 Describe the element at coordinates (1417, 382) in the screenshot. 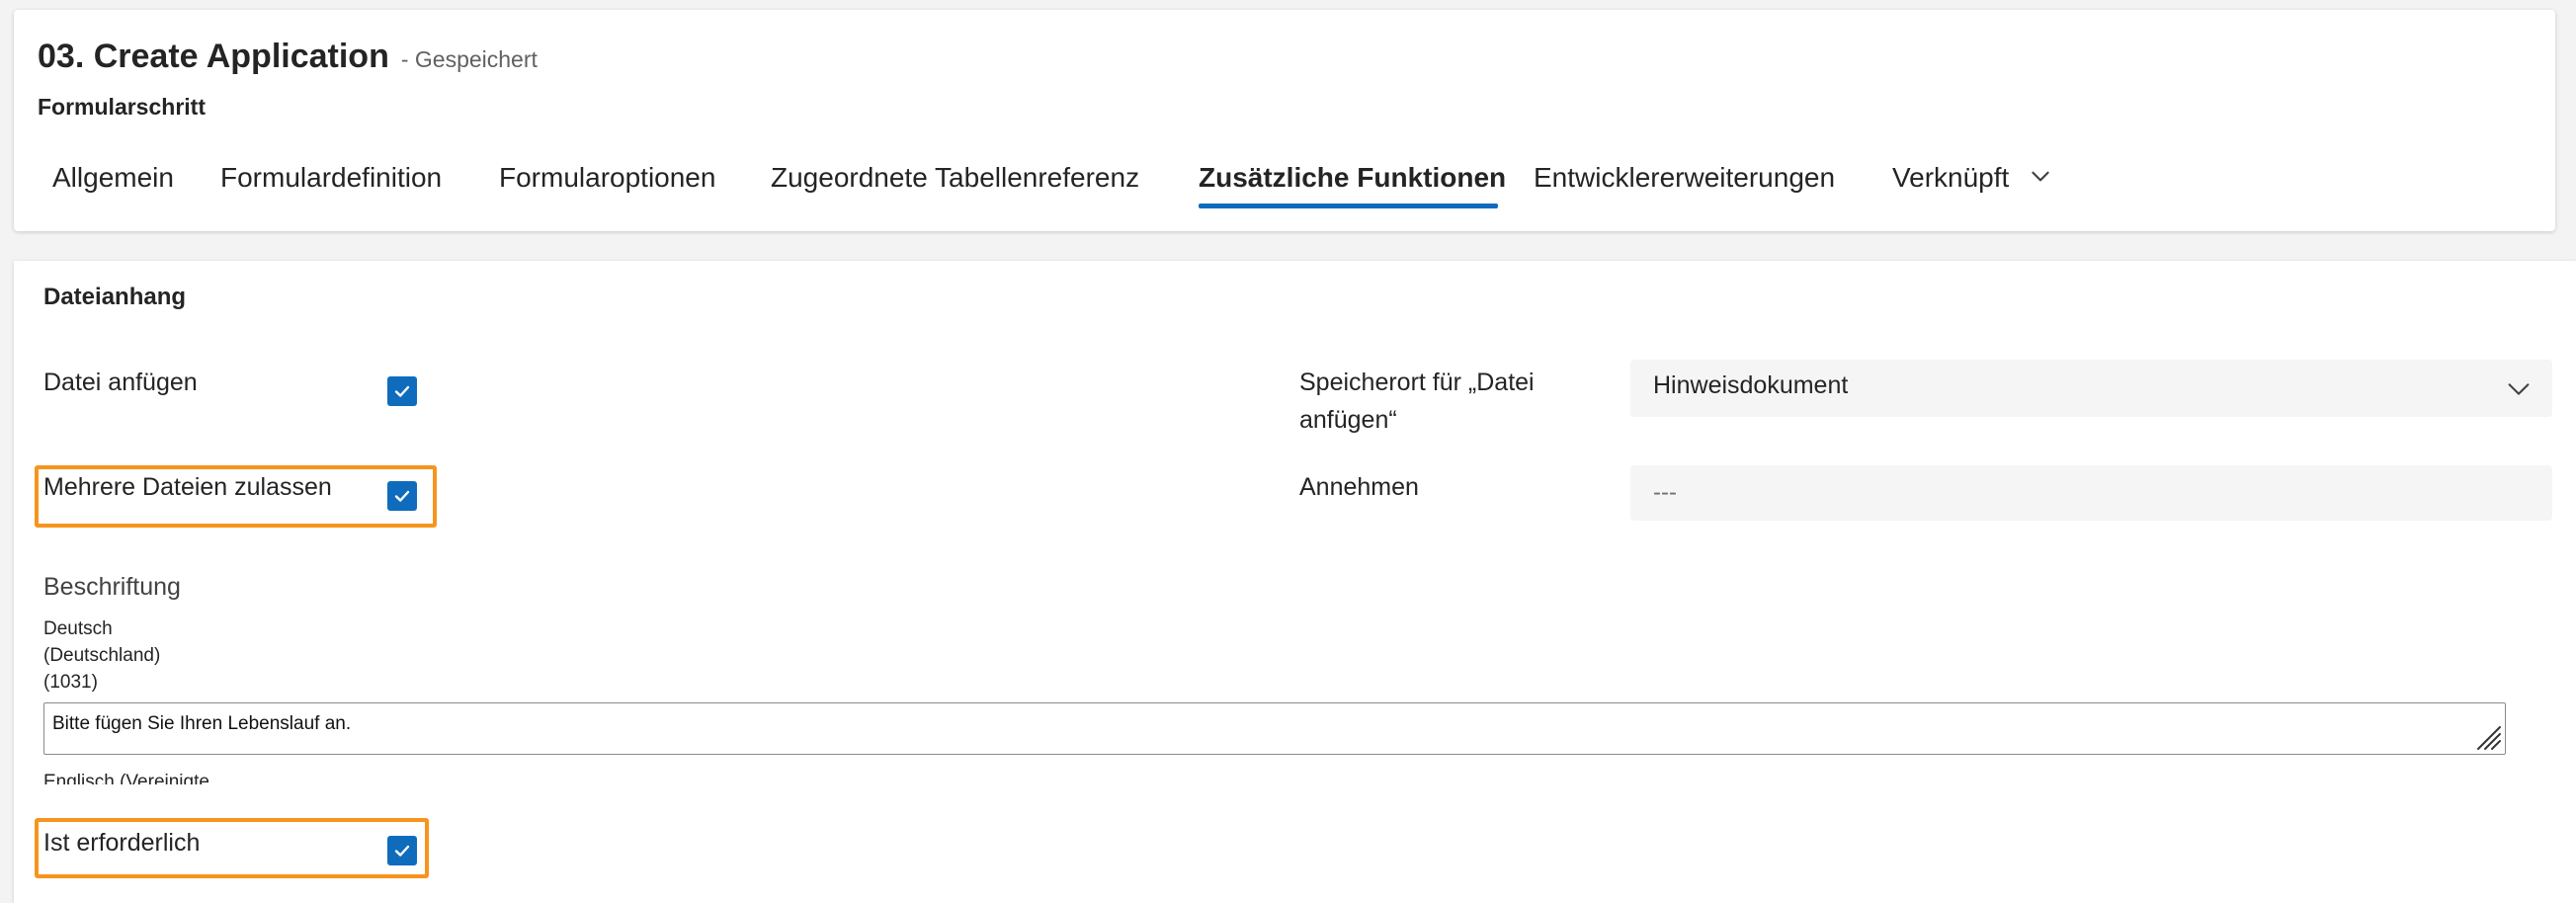

I see `storage-location-label-line1: Speicherort für „Datei` at that location.